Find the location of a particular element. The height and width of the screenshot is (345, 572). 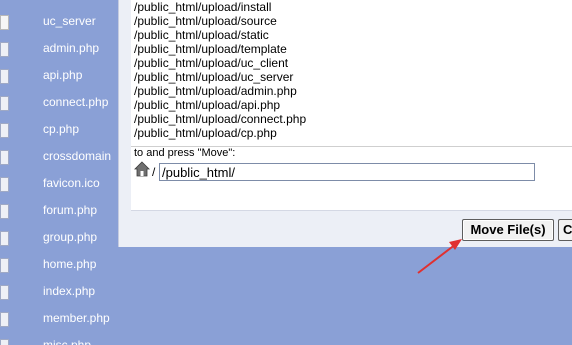

file-name: misc.php is located at coordinates (67, 341).